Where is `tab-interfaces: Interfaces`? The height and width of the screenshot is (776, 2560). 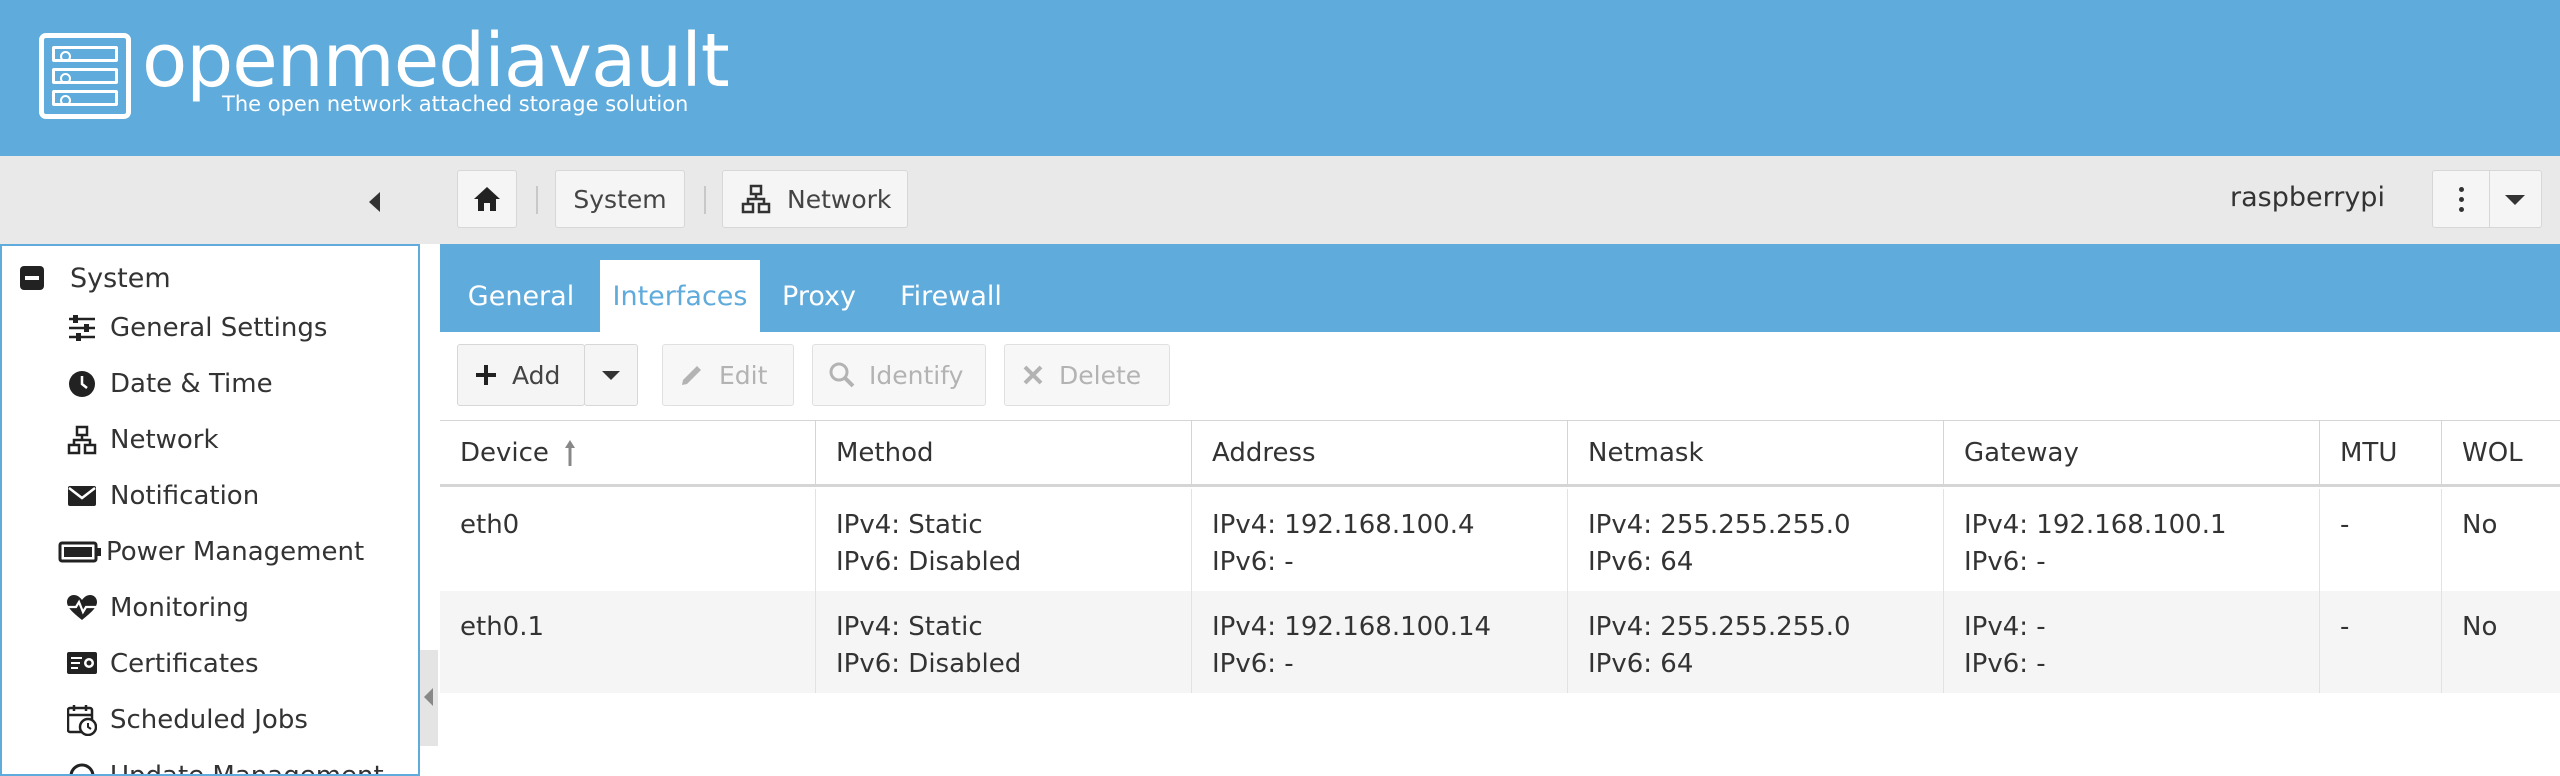
tab-interfaces: Interfaces is located at coordinates (680, 296).